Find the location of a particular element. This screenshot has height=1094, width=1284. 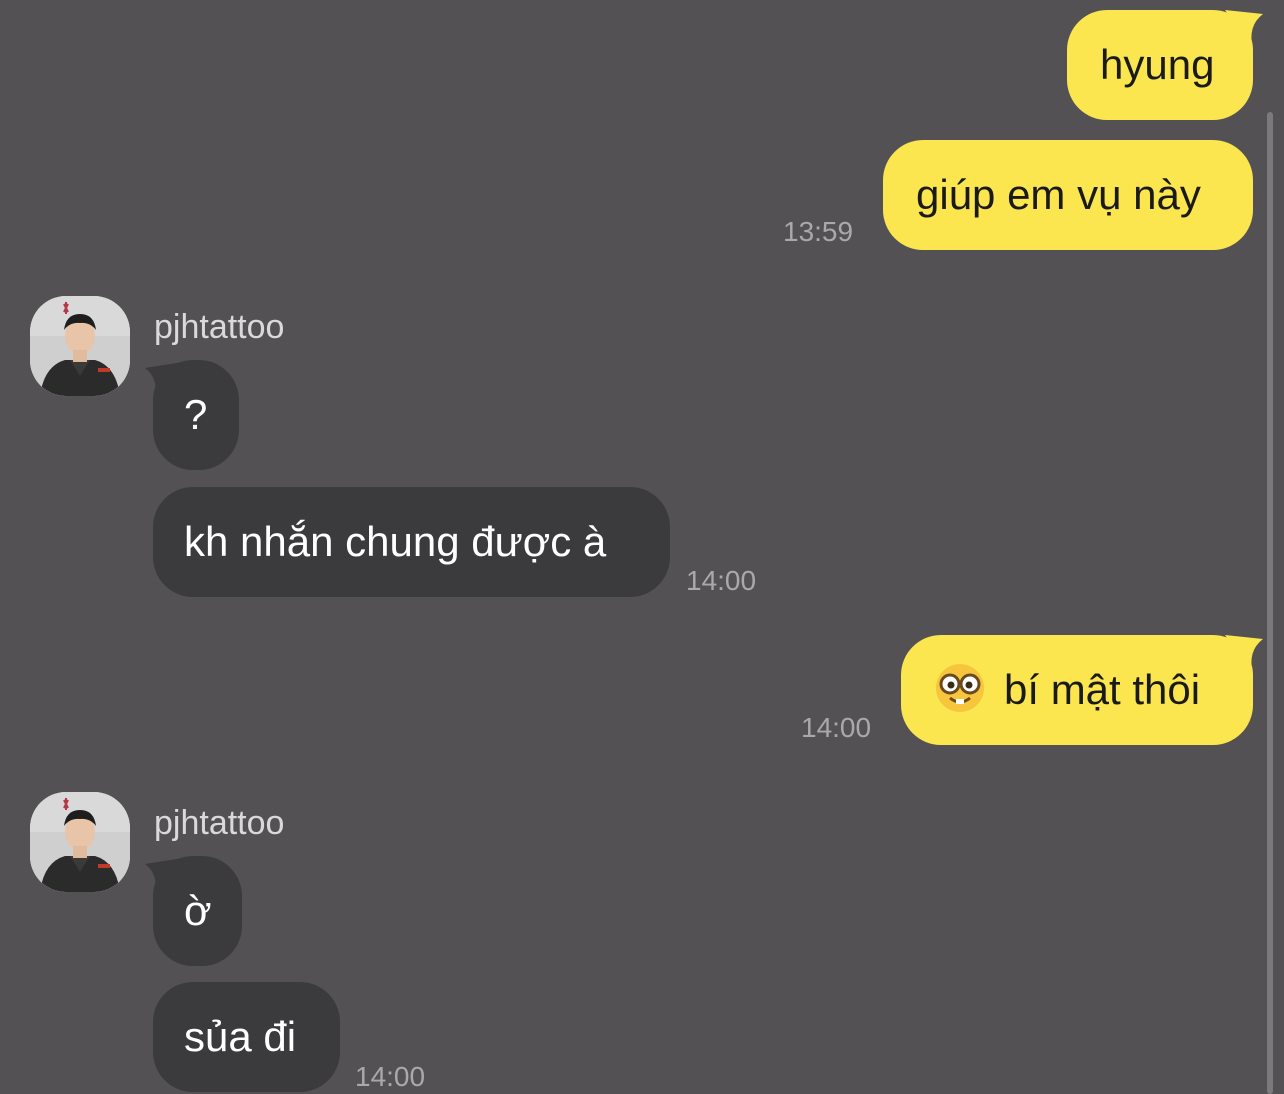

their-message-bubble: kh nhắn chung được à is located at coordinates (411, 542).